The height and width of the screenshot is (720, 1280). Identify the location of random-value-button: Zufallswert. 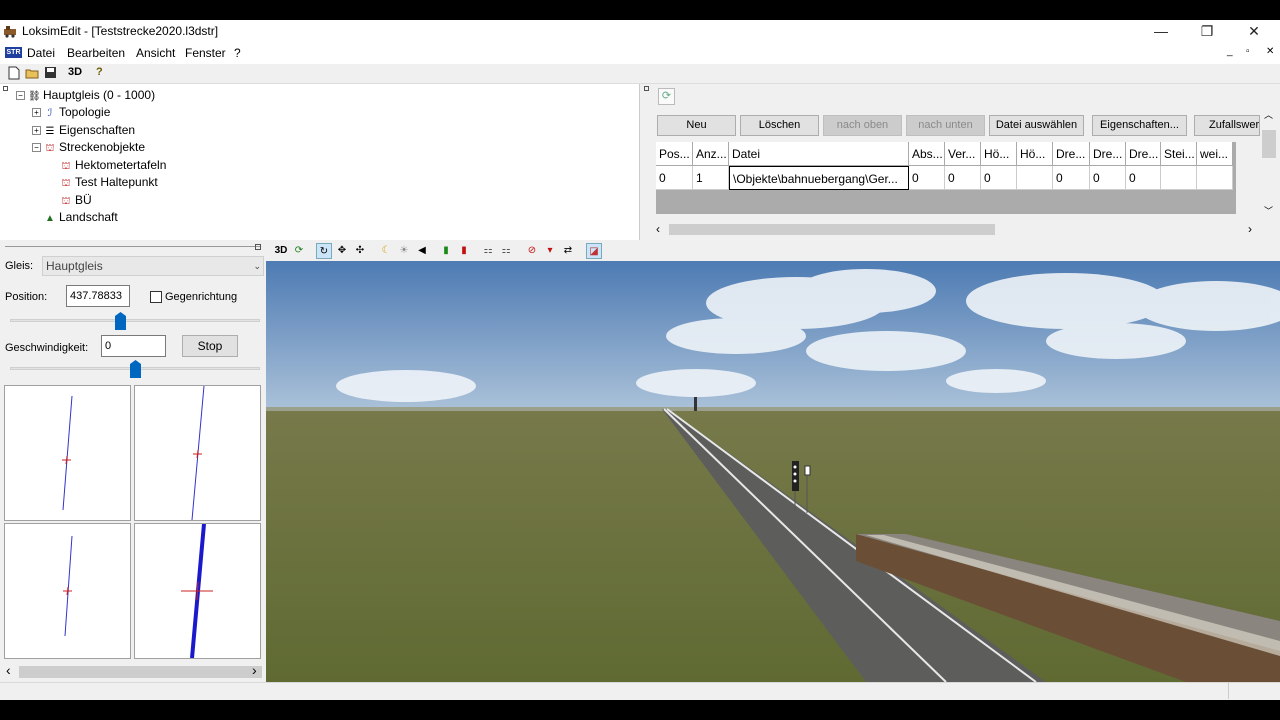
(1227, 125).